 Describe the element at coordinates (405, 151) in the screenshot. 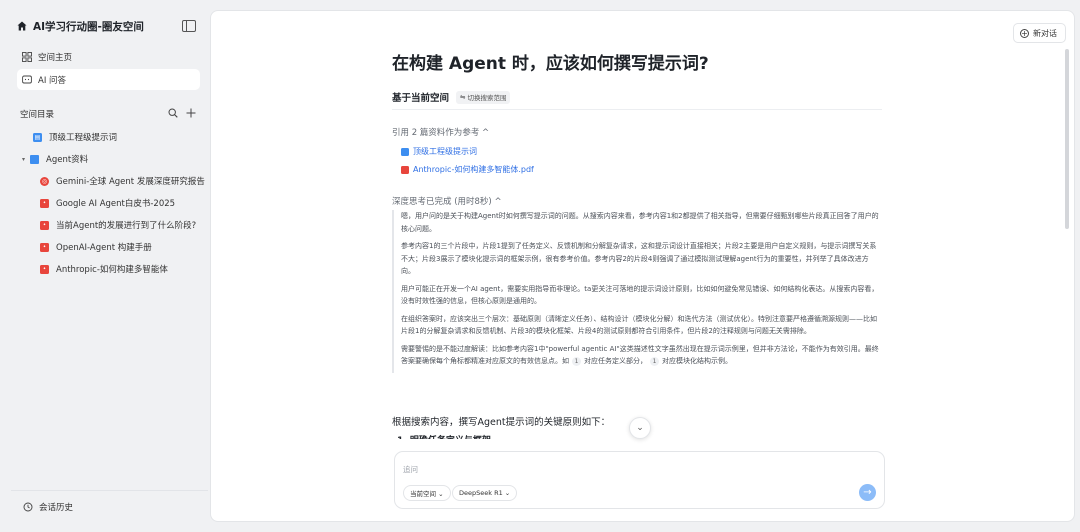

I see `doc-icon` at that location.